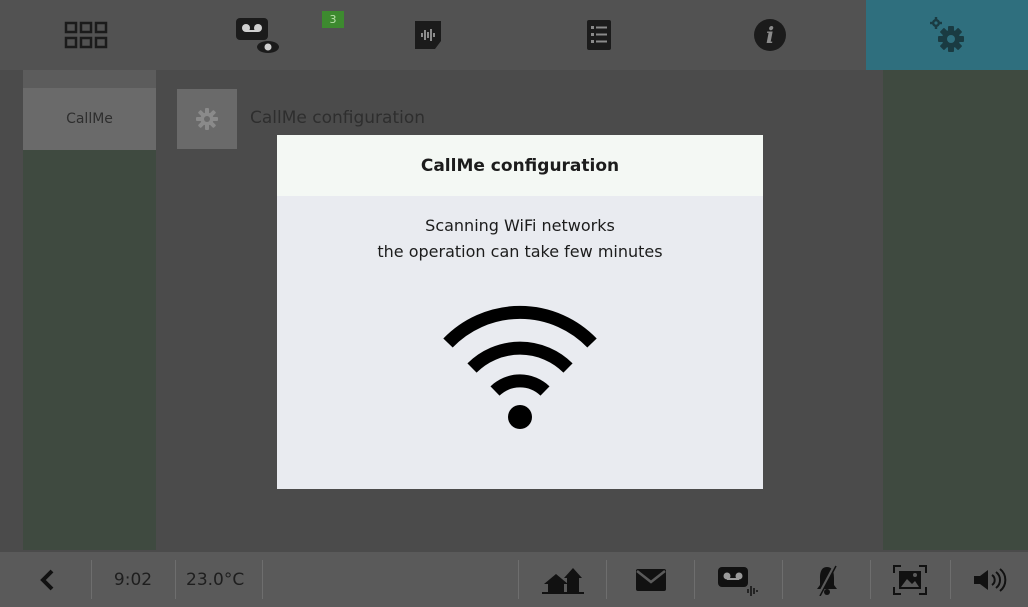  I want to click on sidebar-item-label: CallMe, so click(89, 119).